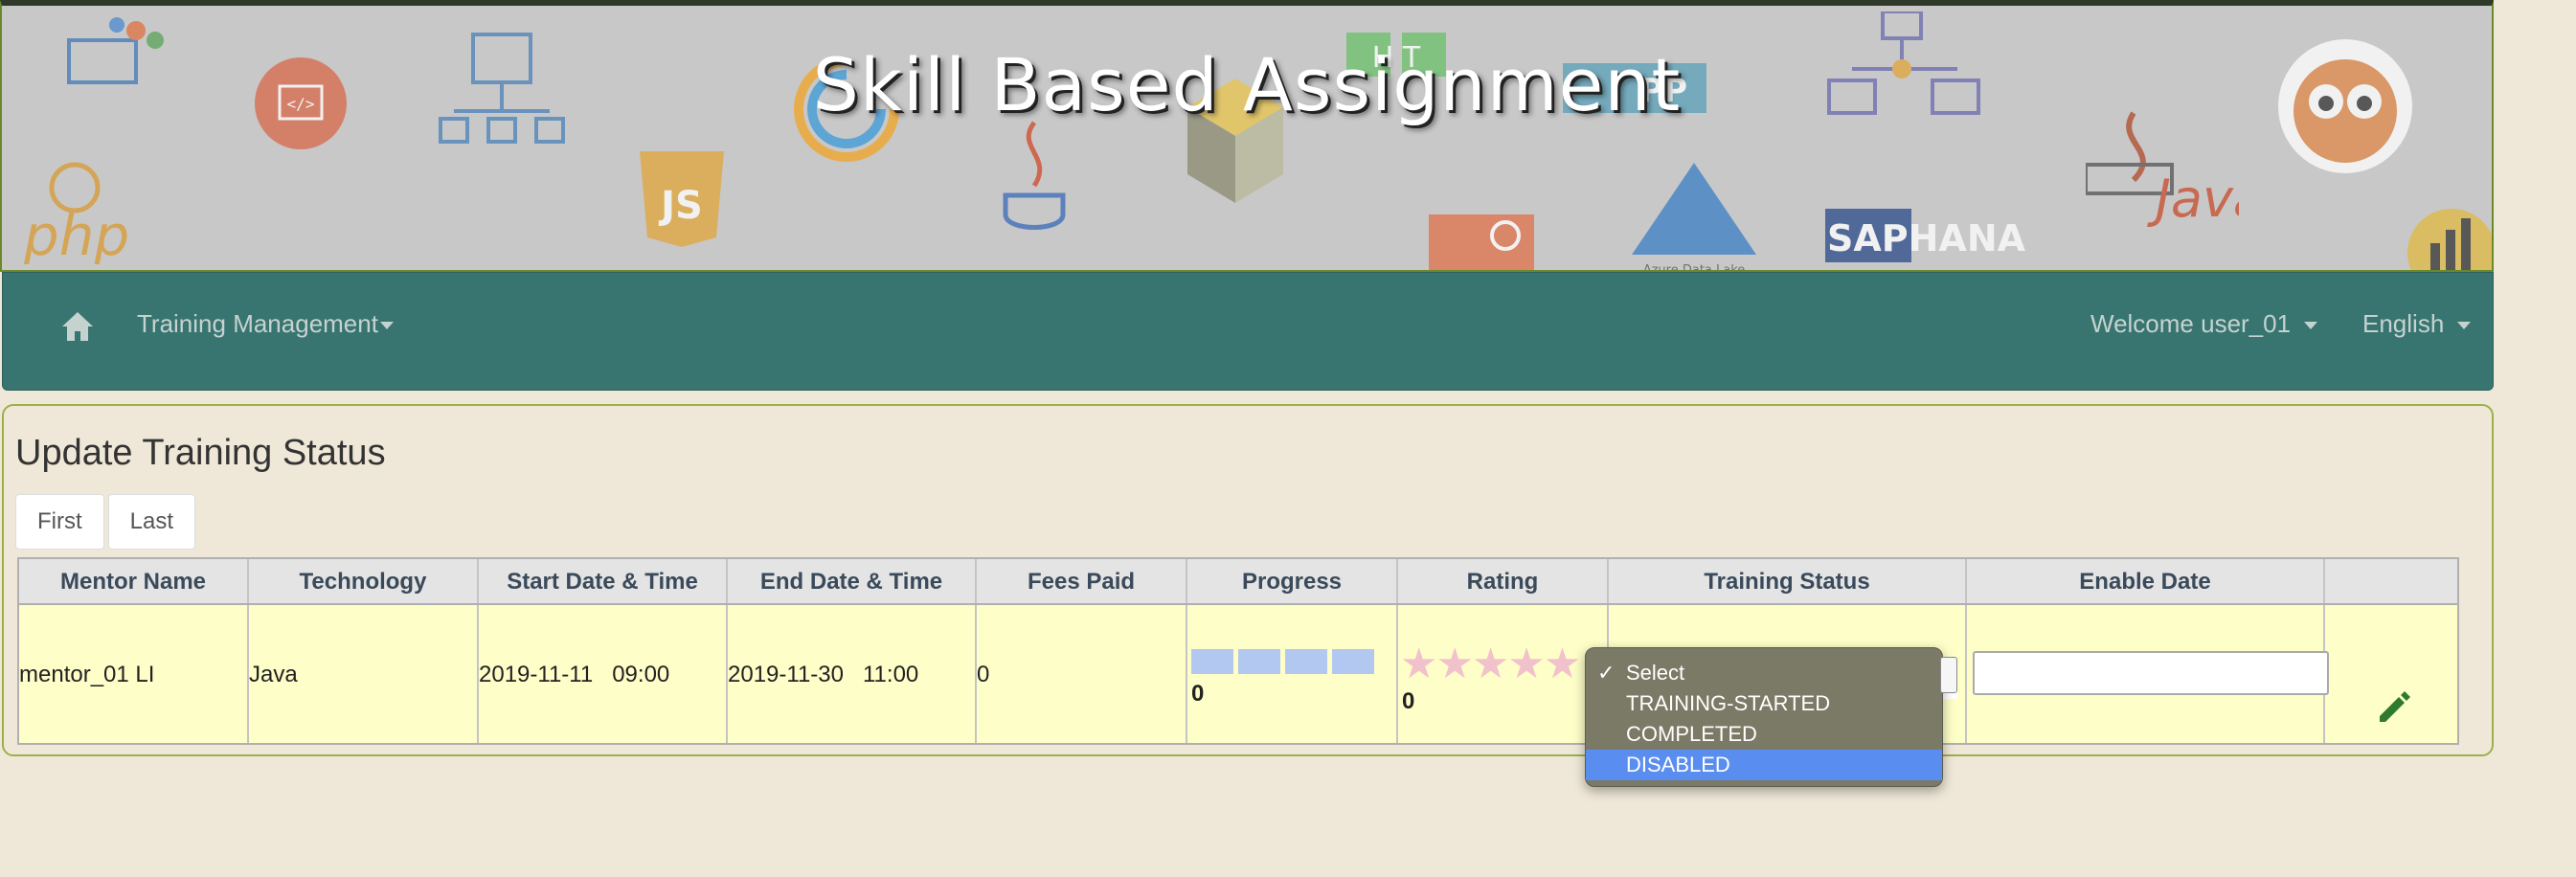 The image size is (2576, 877). What do you see at coordinates (1082, 674) in the screenshot?
I see `cell-fees-paid: 0` at bounding box center [1082, 674].